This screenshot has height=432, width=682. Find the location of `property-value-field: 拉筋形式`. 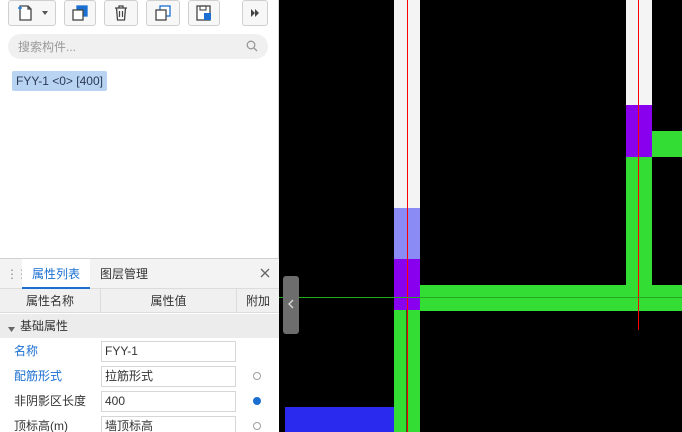

property-value-field: 拉筋形式 is located at coordinates (168, 376).